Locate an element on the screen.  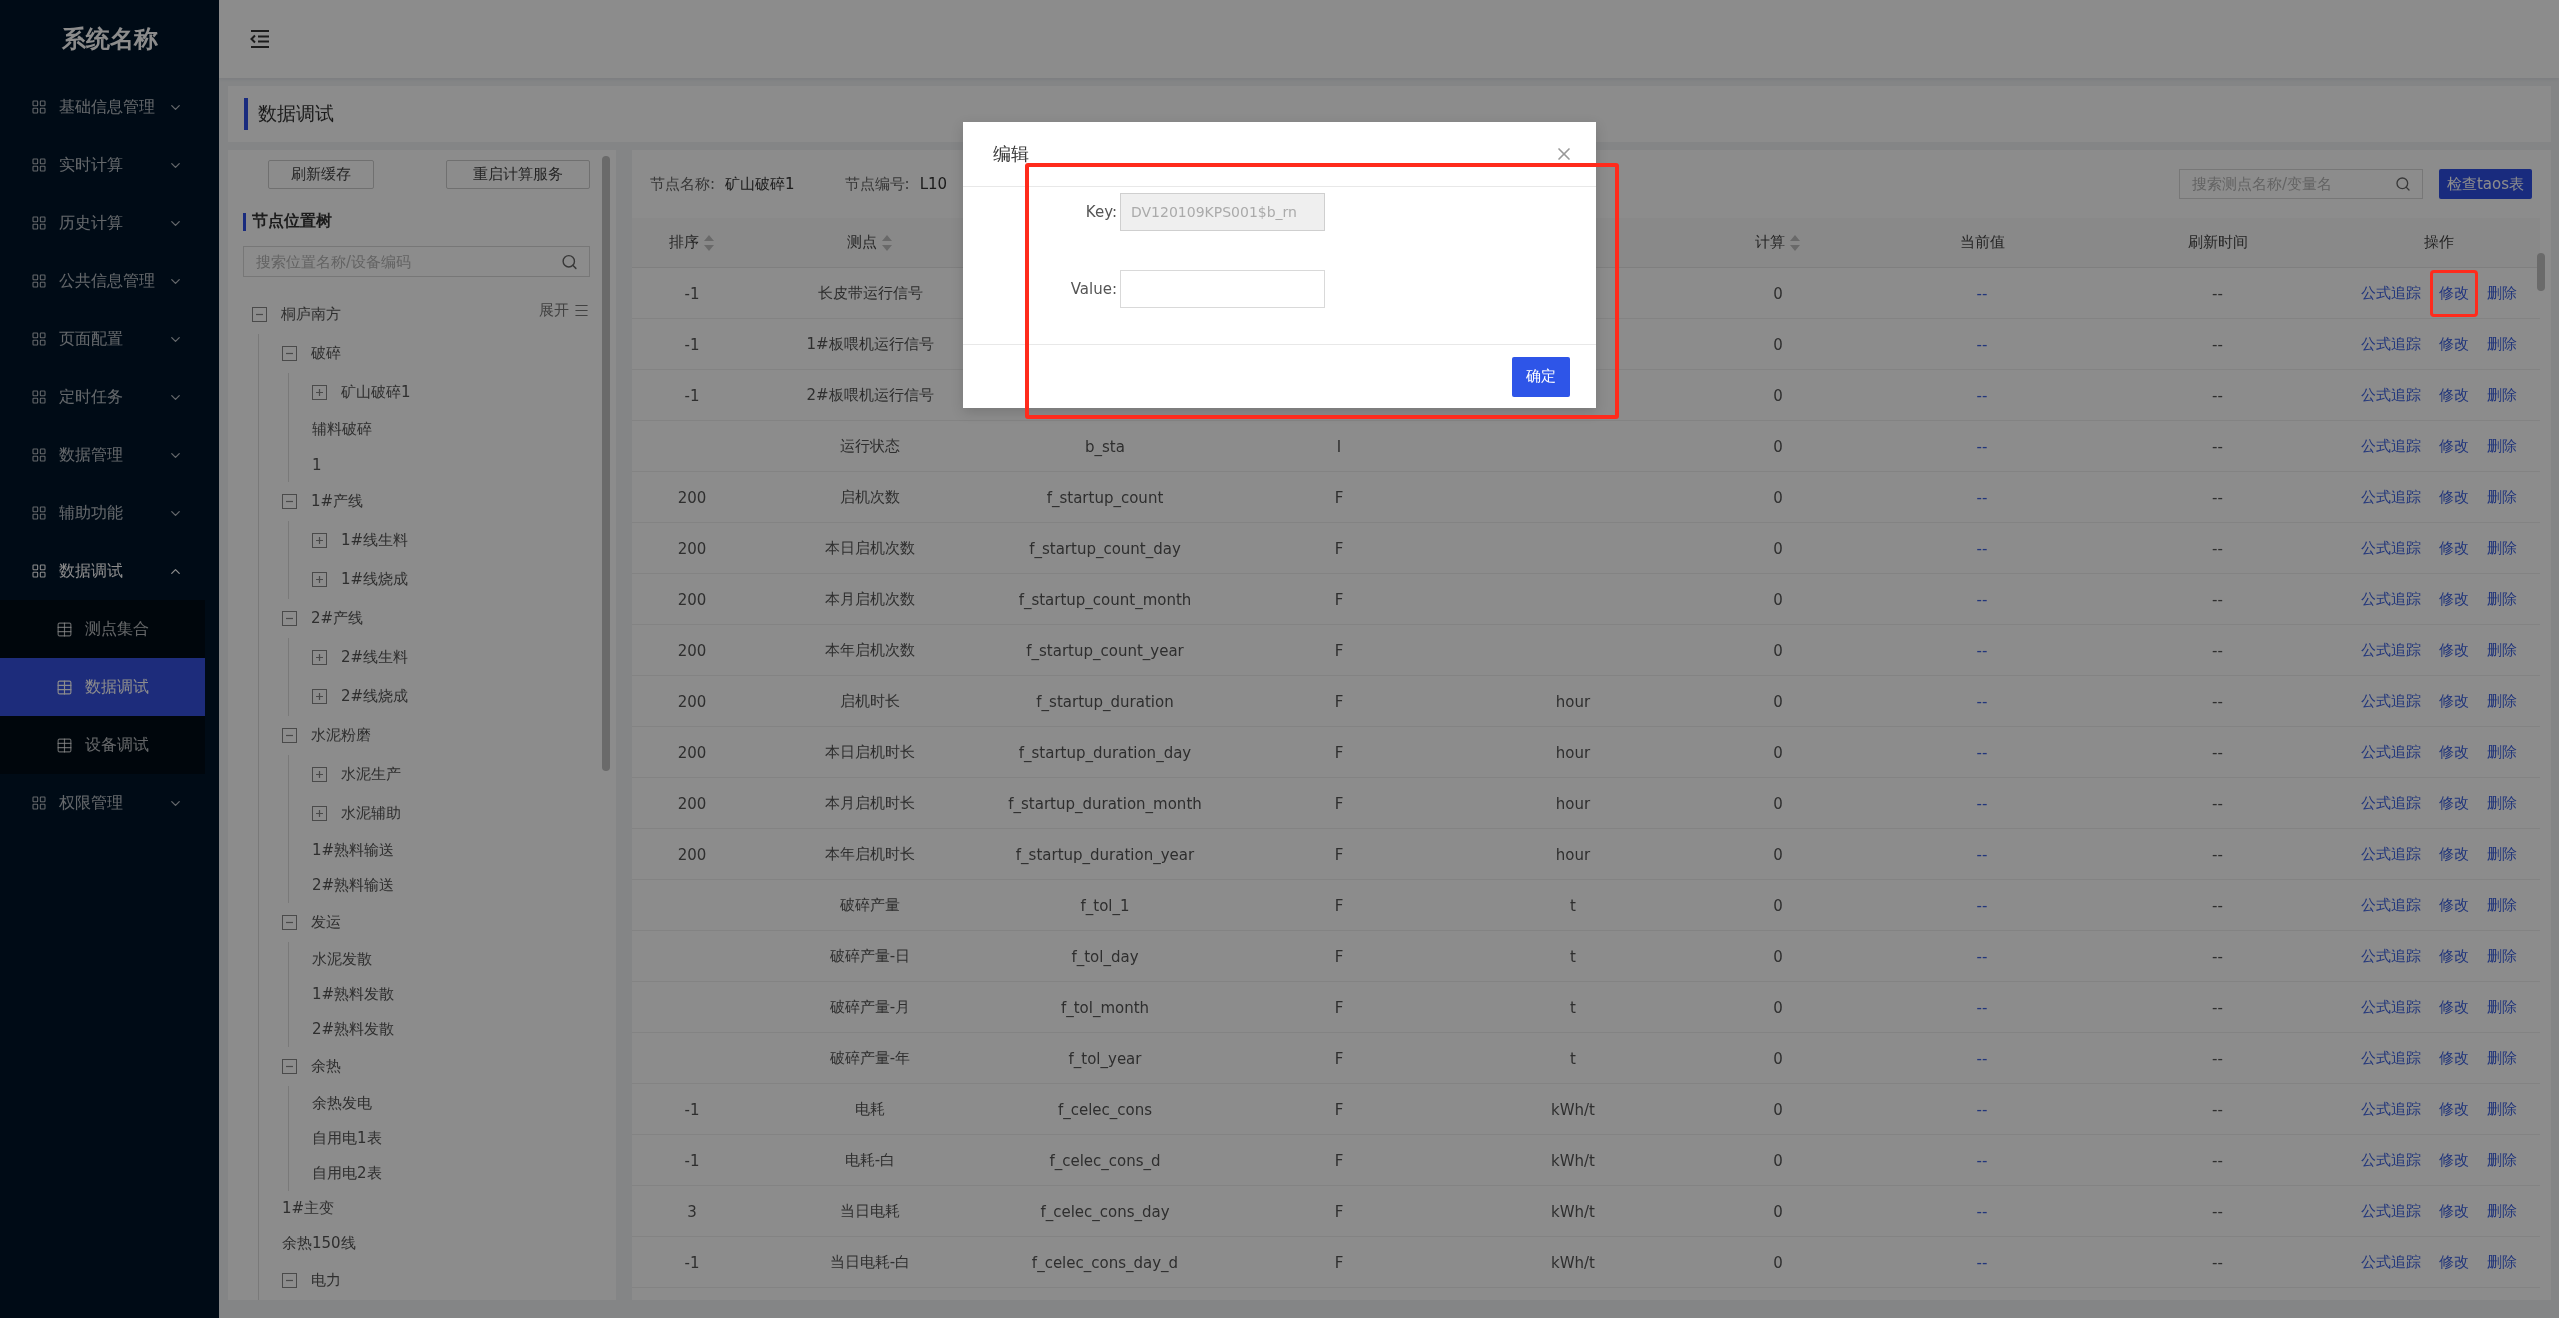
sidebar-item: 权限管理 is located at coordinates (102, 803).